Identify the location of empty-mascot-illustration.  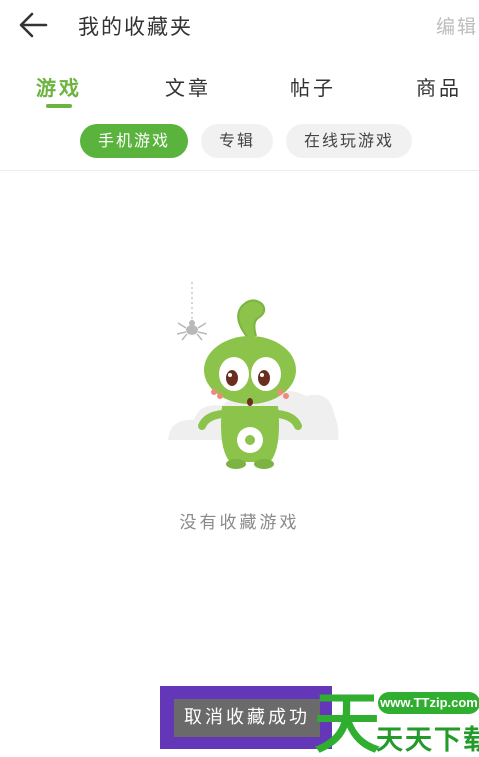
(253, 375).